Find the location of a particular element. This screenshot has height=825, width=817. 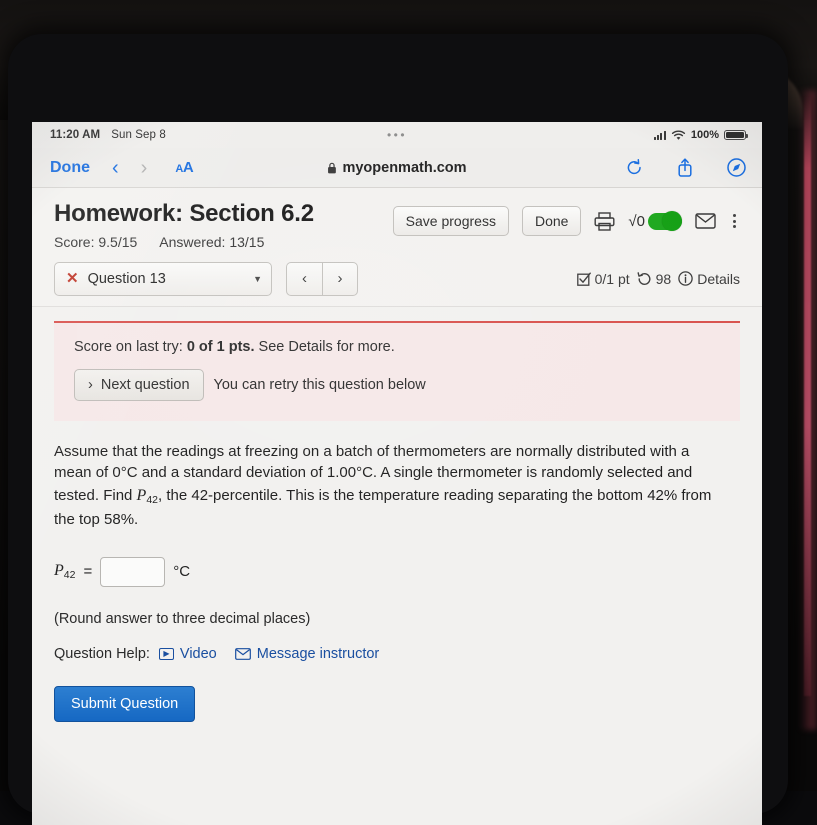

math-mode-toggle is located at coordinates (665, 221).